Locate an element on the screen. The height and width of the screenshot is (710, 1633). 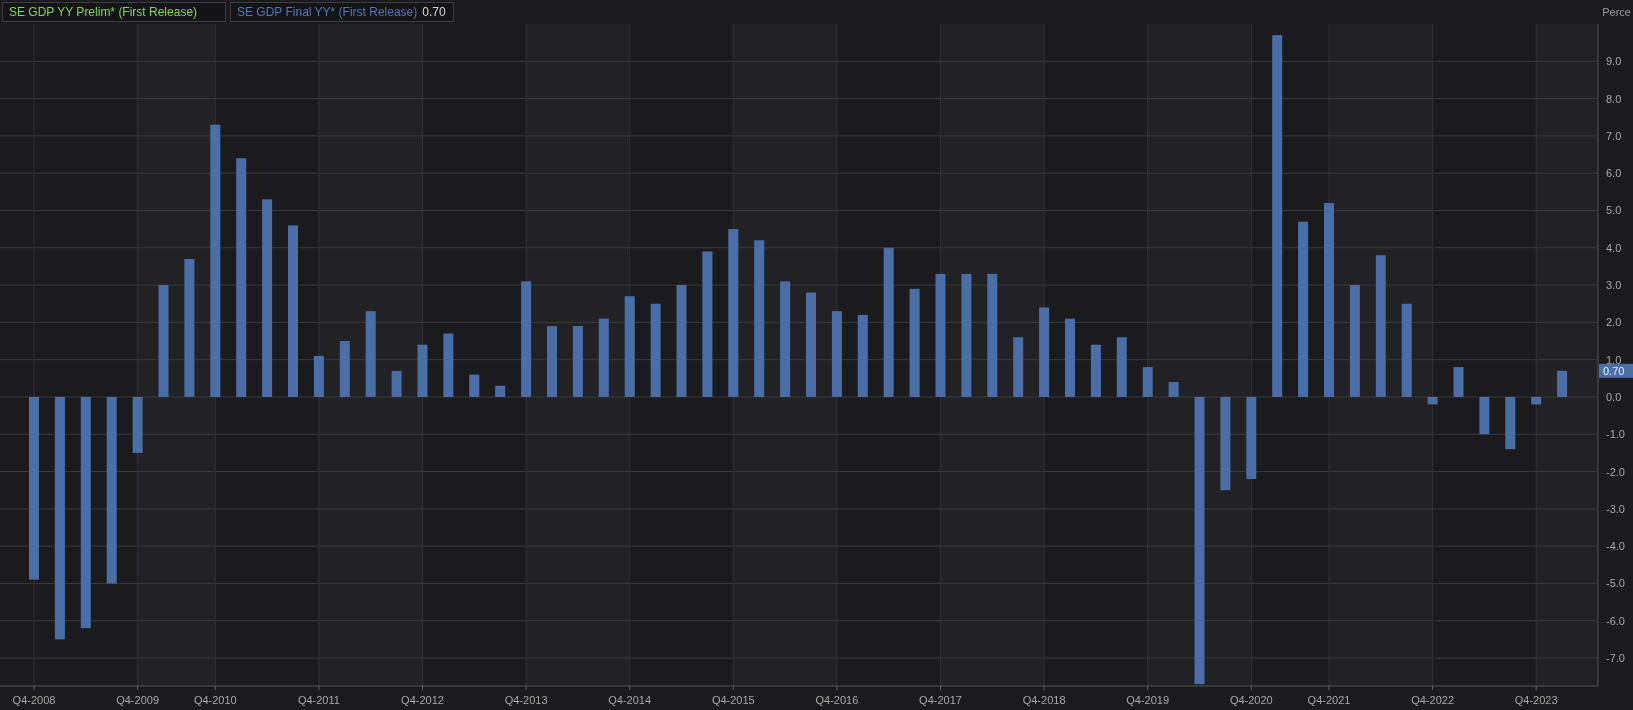
y-axis-label: 6.0 is located at coordinates (1614, 173).